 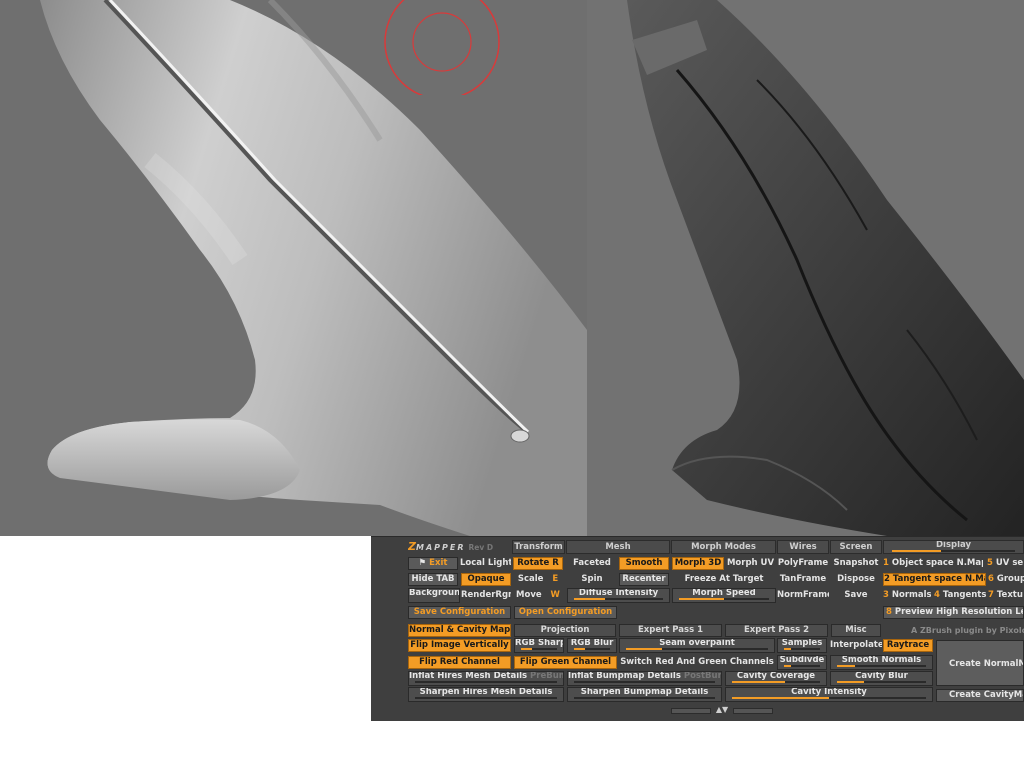 What do you see at coordinates (856, 630) in the screenshot?
I see `tab-misc: Misc` at bounding box center [856, 630].